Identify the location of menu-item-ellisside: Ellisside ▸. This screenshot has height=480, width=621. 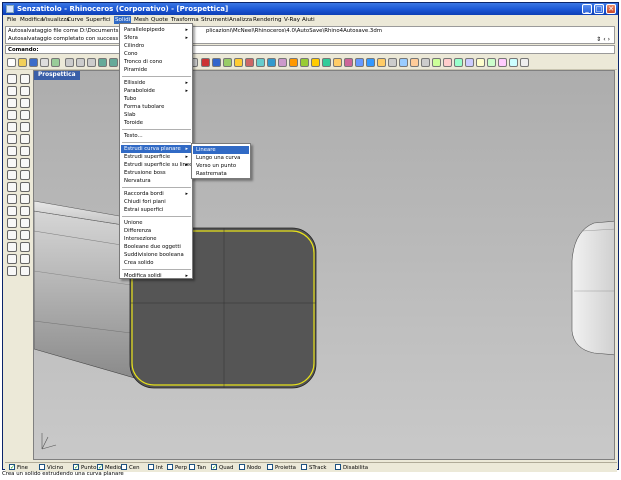
(156, 83).